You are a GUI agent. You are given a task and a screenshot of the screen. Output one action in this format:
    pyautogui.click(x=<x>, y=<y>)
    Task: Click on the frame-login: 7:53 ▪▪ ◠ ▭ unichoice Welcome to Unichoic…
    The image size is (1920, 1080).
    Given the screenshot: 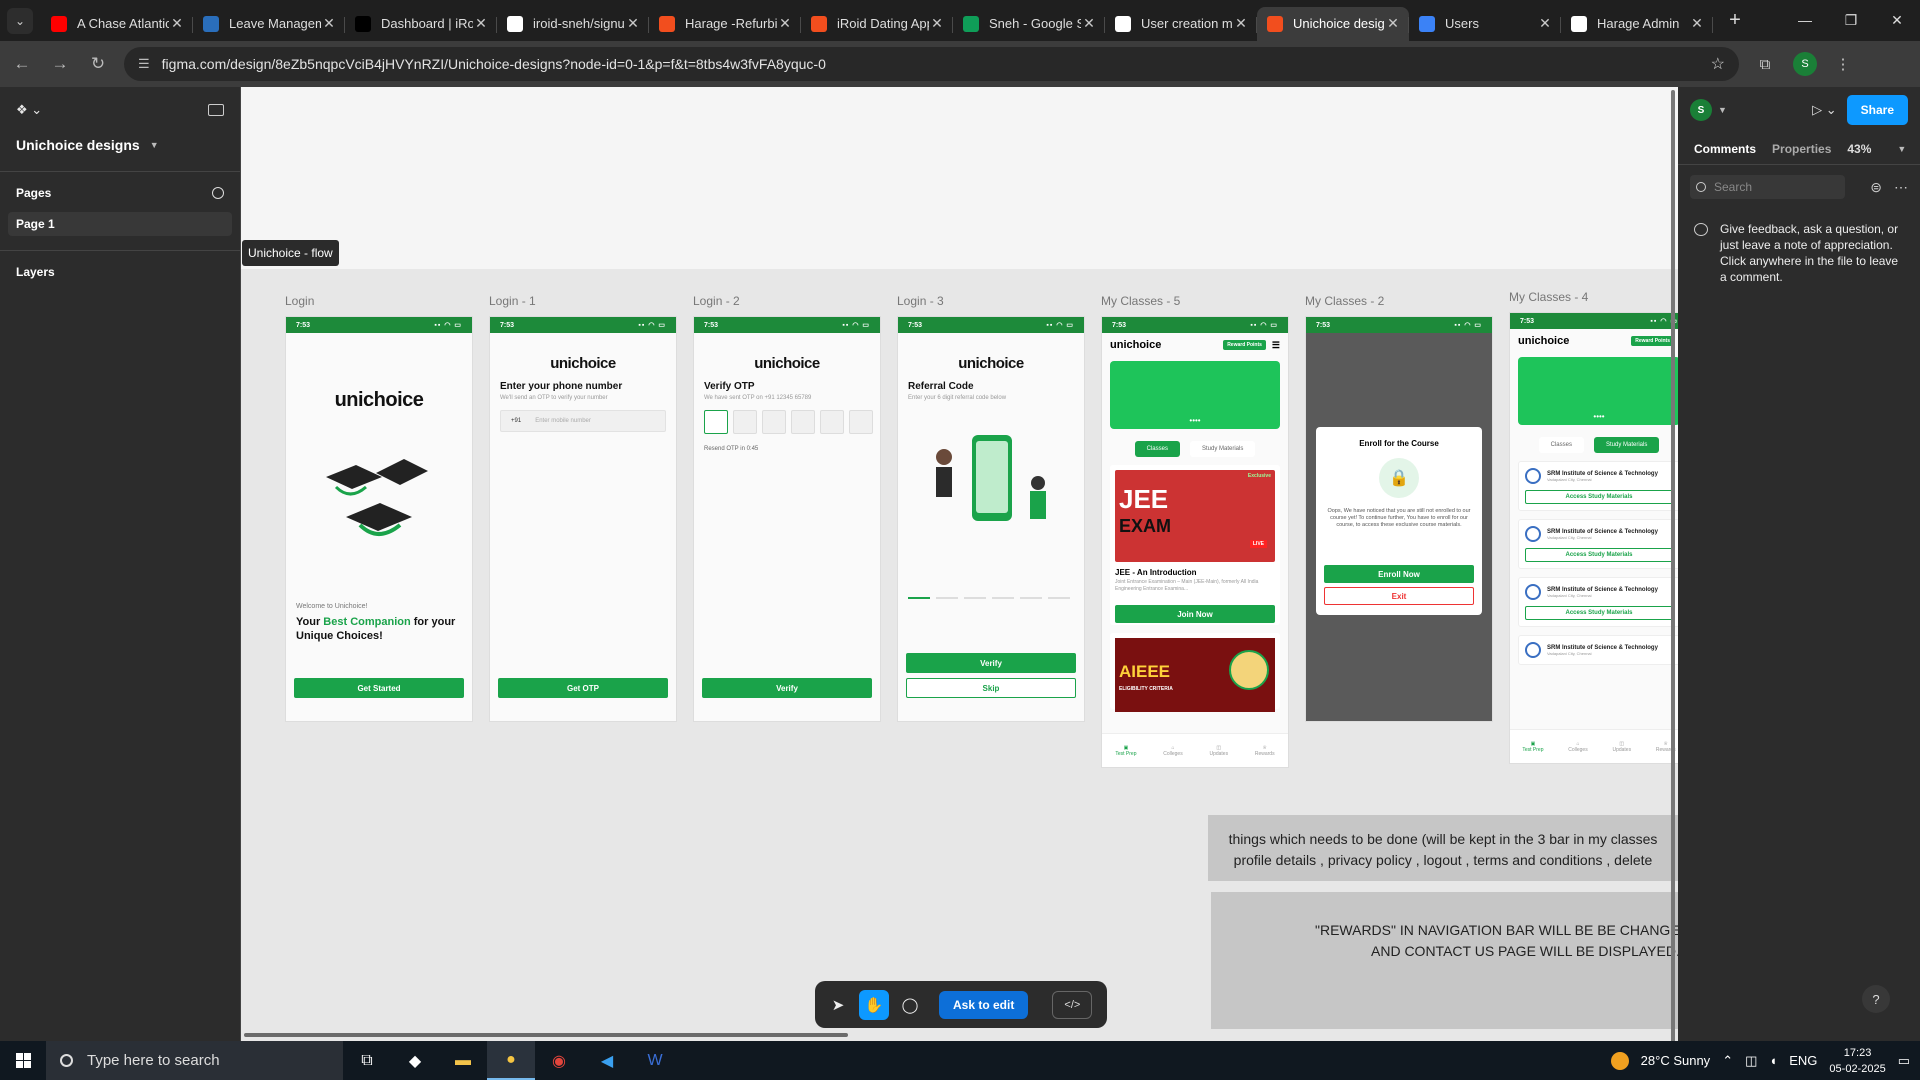 What is the action you would take?
    pyautogui.click(x=379, y=519)
    